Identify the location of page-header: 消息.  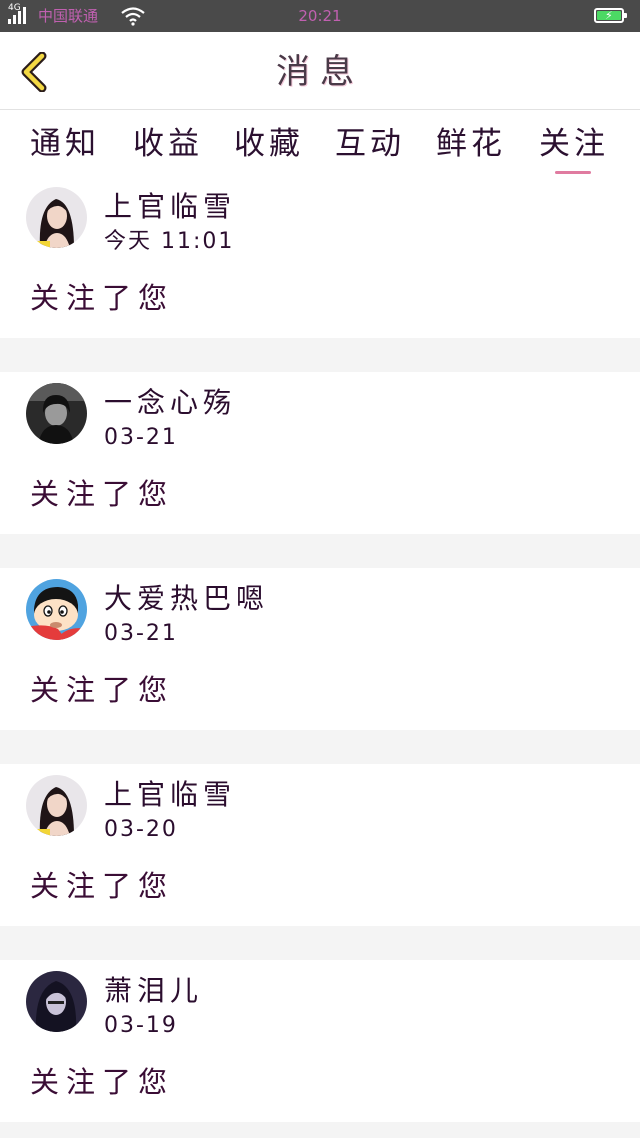
(320, 71).